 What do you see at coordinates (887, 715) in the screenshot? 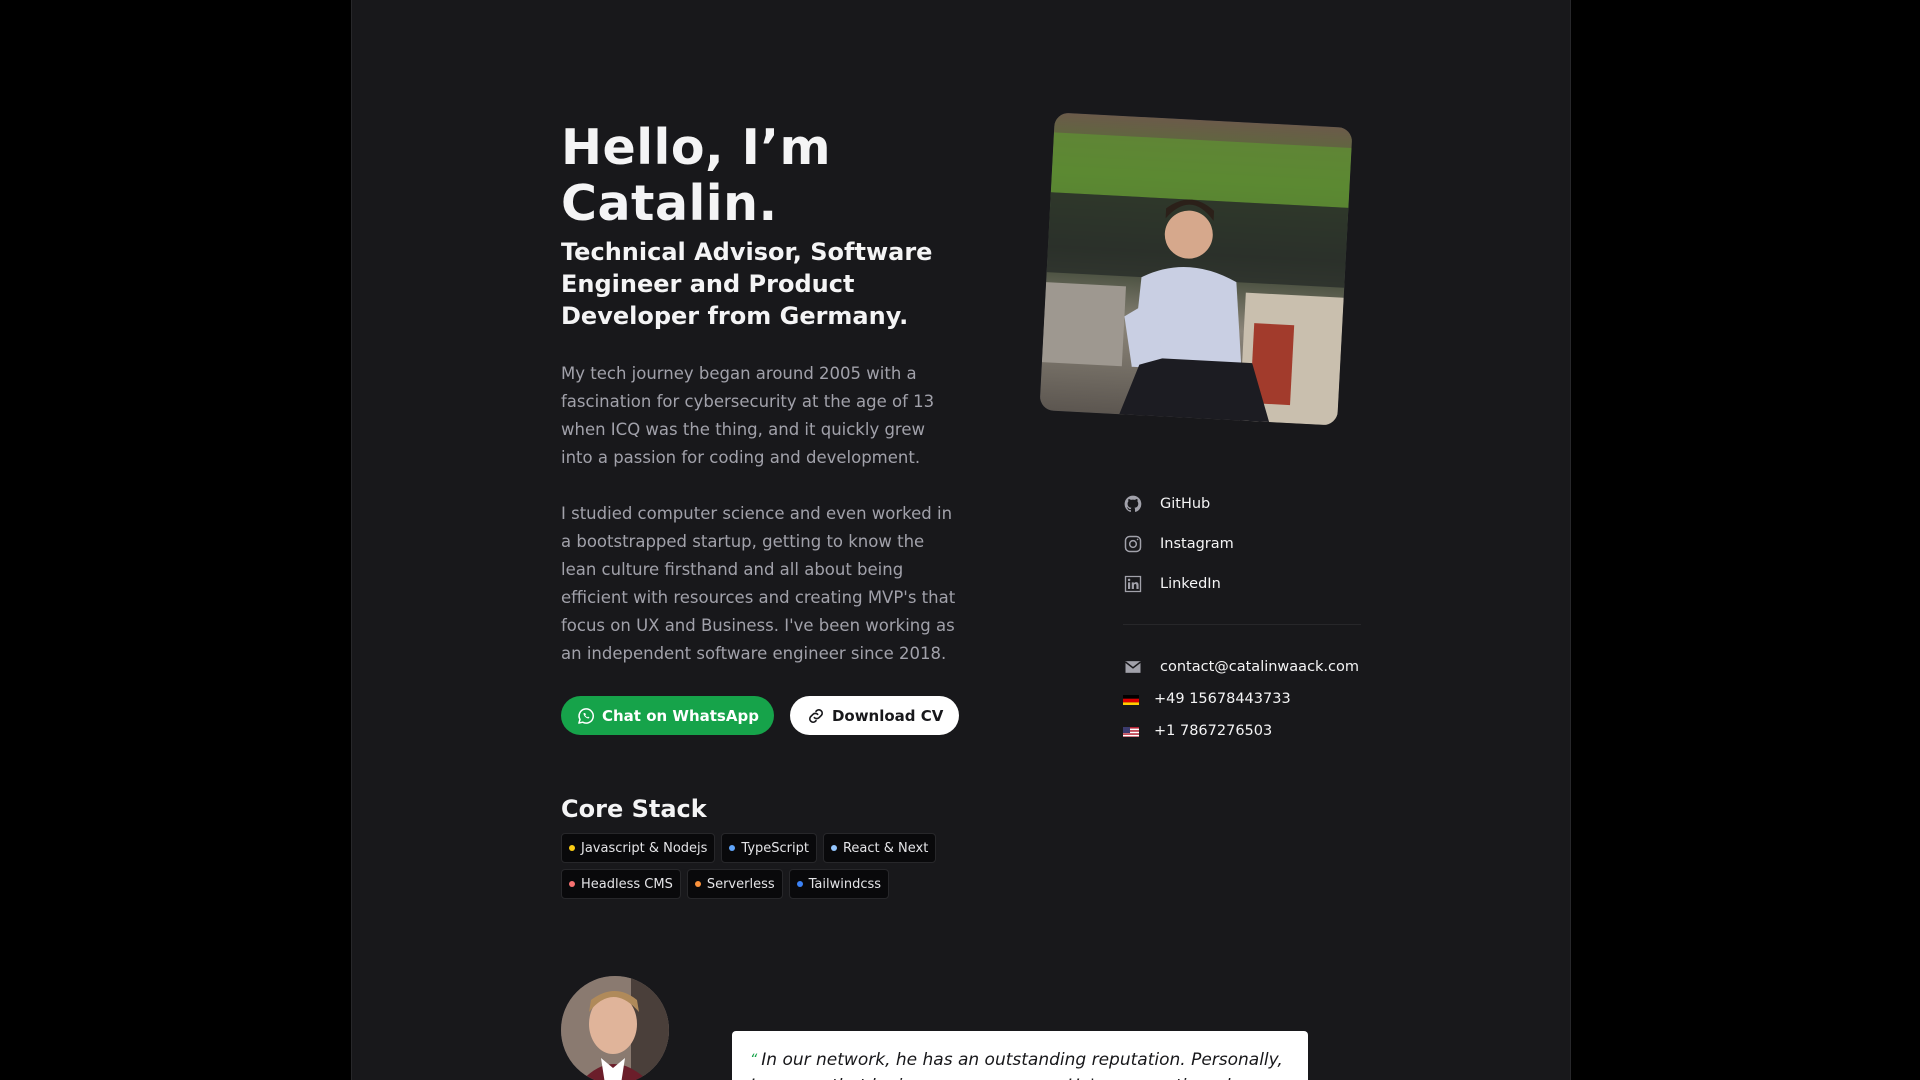
I see `download-cv-label: Download CV` at bounding box center [887, 715].